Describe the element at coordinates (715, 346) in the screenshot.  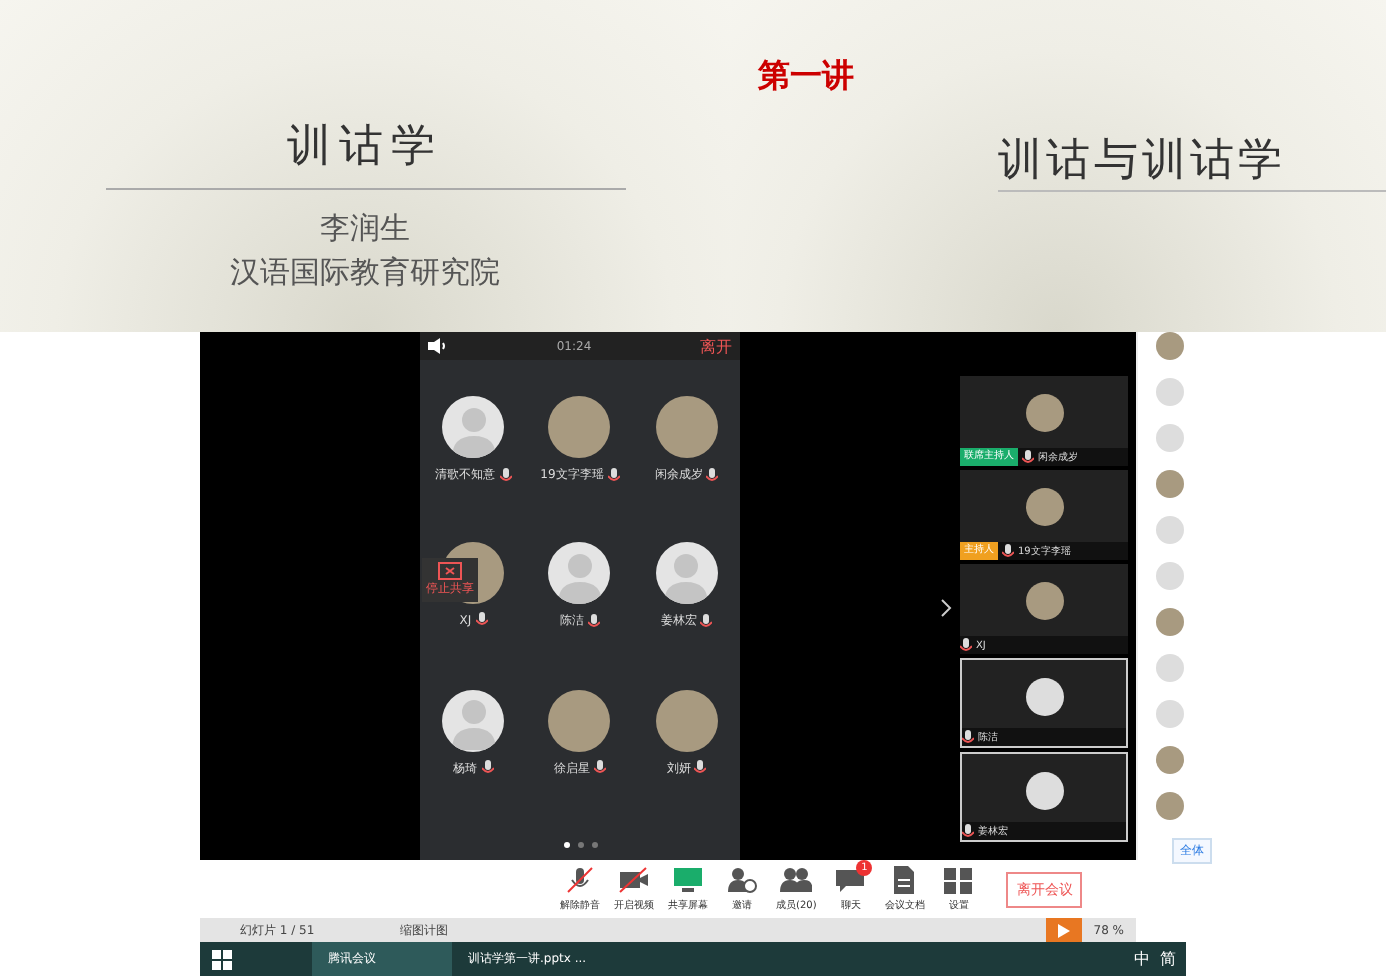
I see `leave-button: 离开` at that location.